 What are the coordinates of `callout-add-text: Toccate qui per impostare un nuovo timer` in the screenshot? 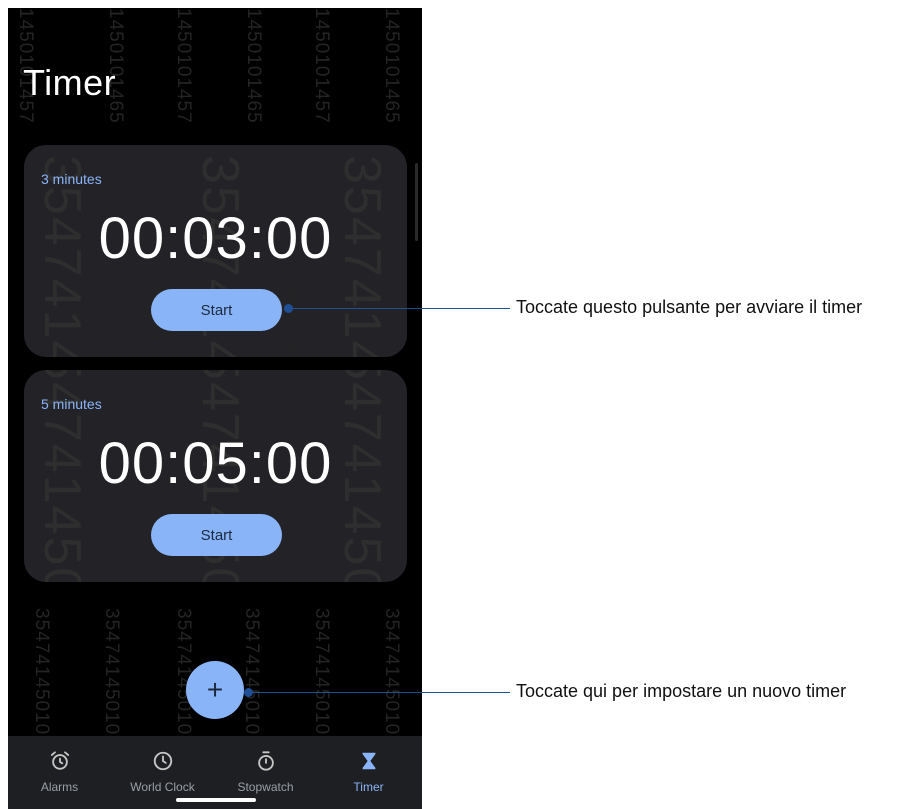 It's located at (681, 691).